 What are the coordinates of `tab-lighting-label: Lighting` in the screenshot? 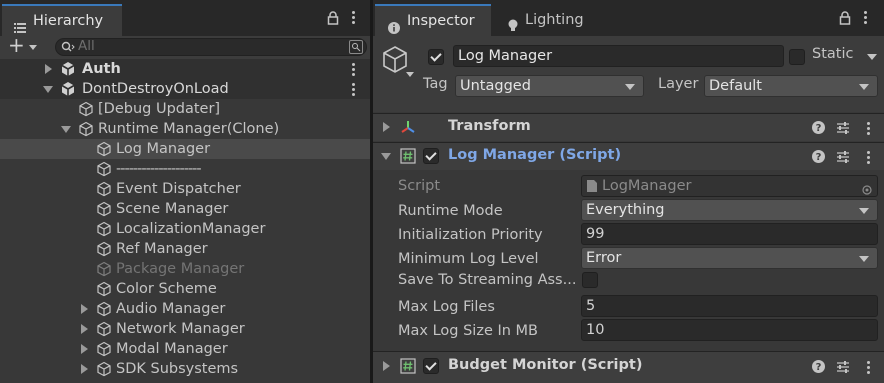 It's located at (554, 20).